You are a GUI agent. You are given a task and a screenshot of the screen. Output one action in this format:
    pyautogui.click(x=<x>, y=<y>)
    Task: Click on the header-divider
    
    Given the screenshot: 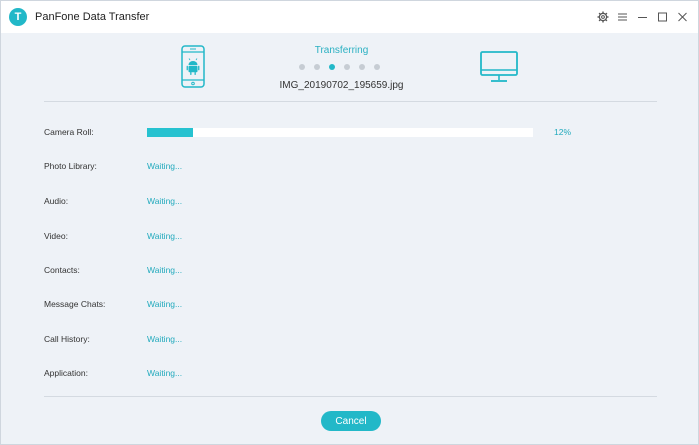 What is the action you would take?
    pyautogui.click(x=350, y=101)
    